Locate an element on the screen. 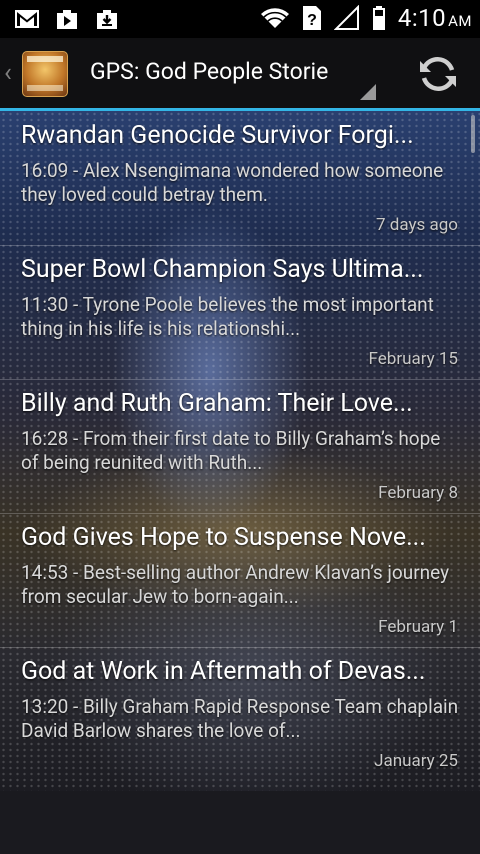 The image size is (480, 854). story-date: February 8 is located at coordinates (418, 493).